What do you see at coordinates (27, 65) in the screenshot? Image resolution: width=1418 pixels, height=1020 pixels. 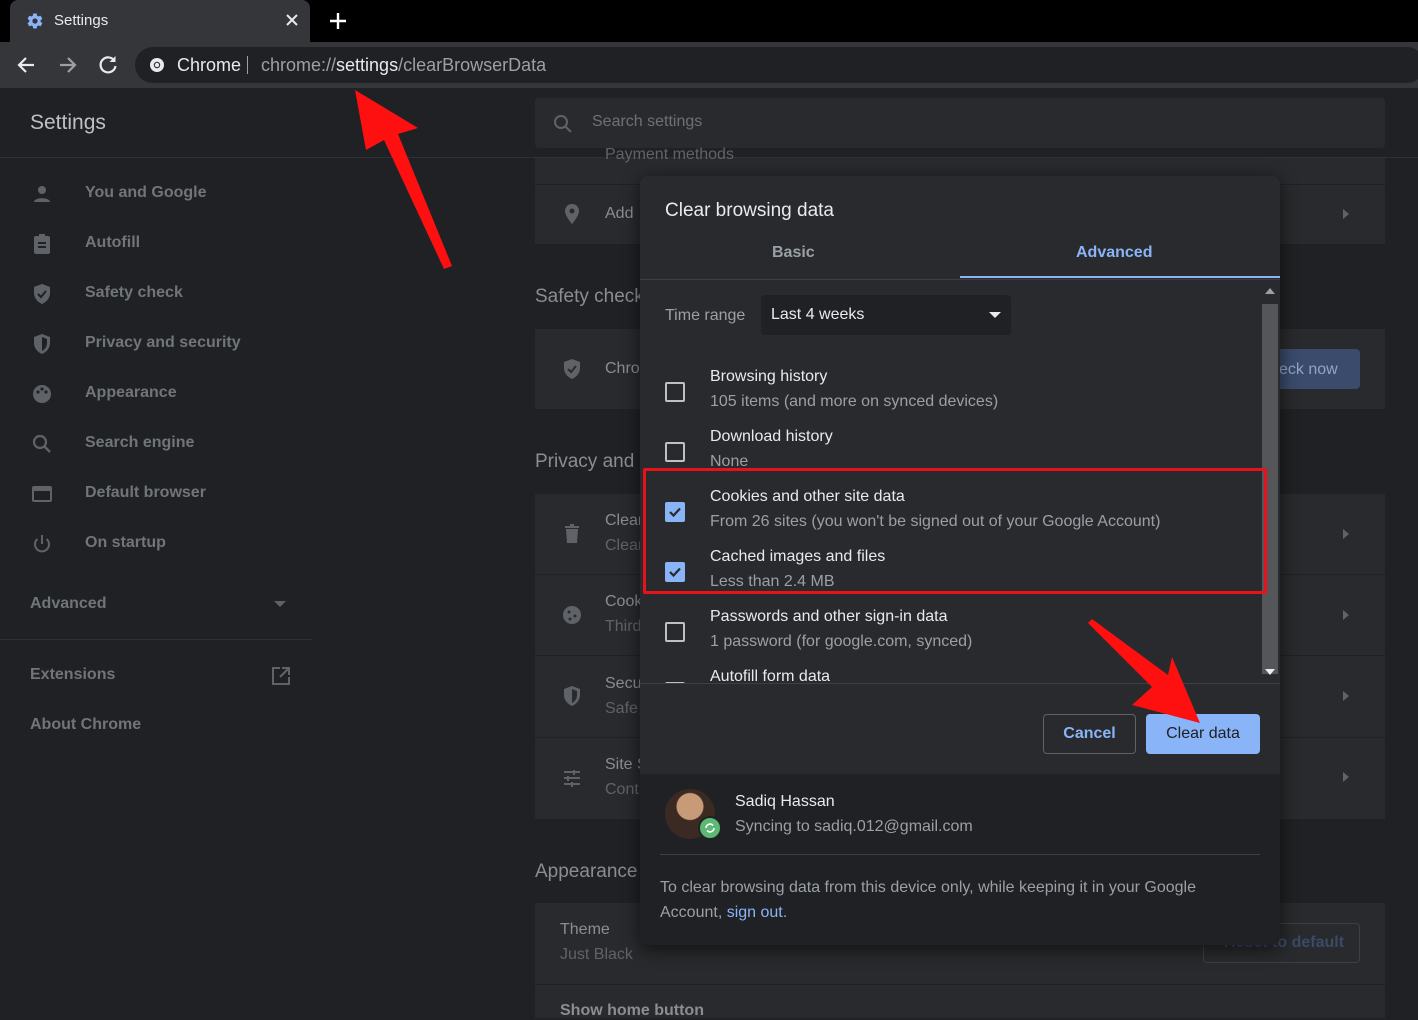 I see `back-arrow-icon` at bounding box center [27, 65].